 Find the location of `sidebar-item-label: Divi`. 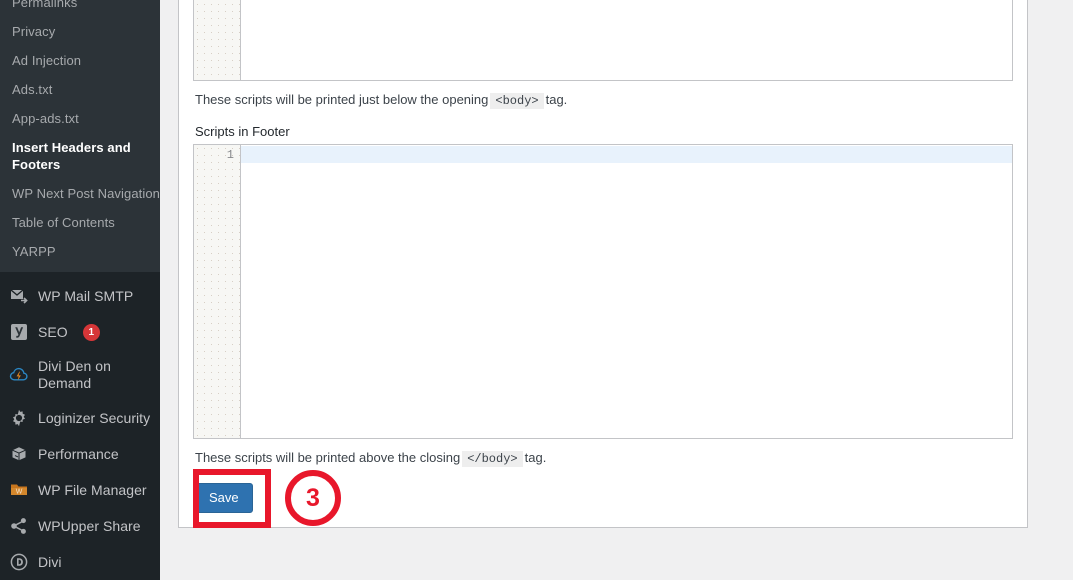

sidebar-item-label: Divi is located at coordinates (50, 561).